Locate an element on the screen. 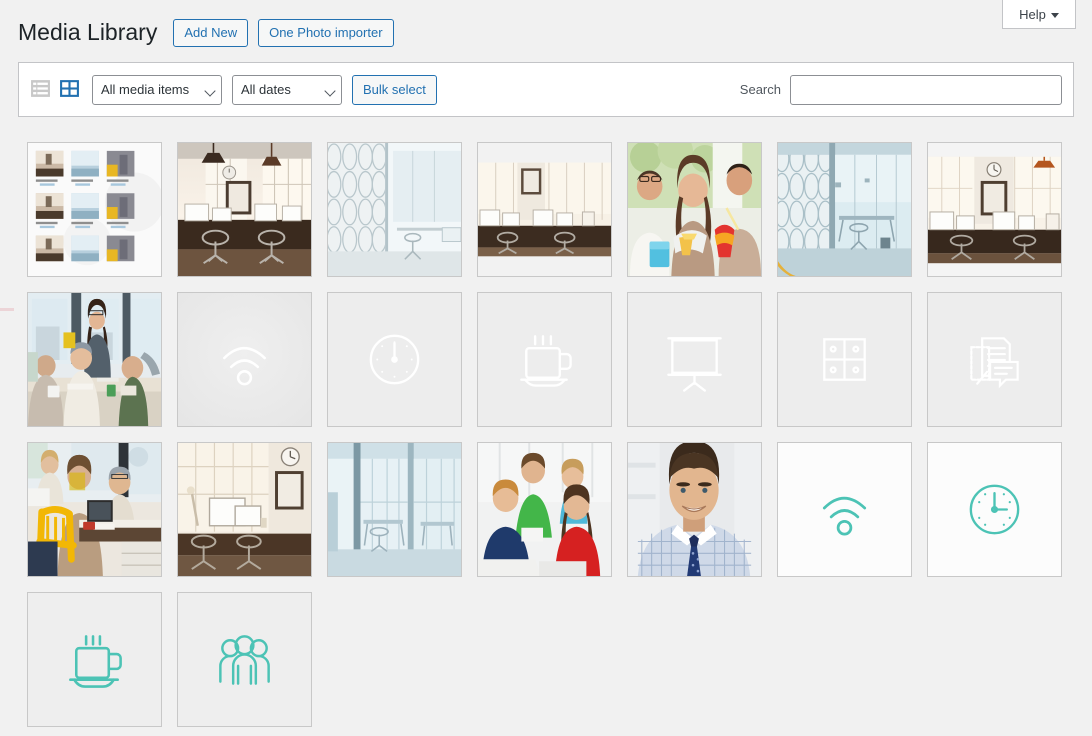  attachment-screenshot-thumbnails is located at coordinates (94, 209).